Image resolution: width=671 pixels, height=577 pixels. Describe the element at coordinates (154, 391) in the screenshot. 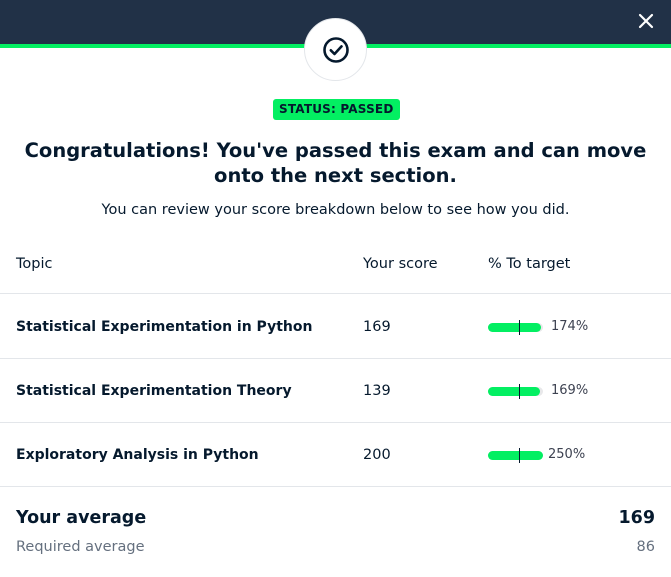

I see `topic-name: Statistical Experimentation Theory` at that location.